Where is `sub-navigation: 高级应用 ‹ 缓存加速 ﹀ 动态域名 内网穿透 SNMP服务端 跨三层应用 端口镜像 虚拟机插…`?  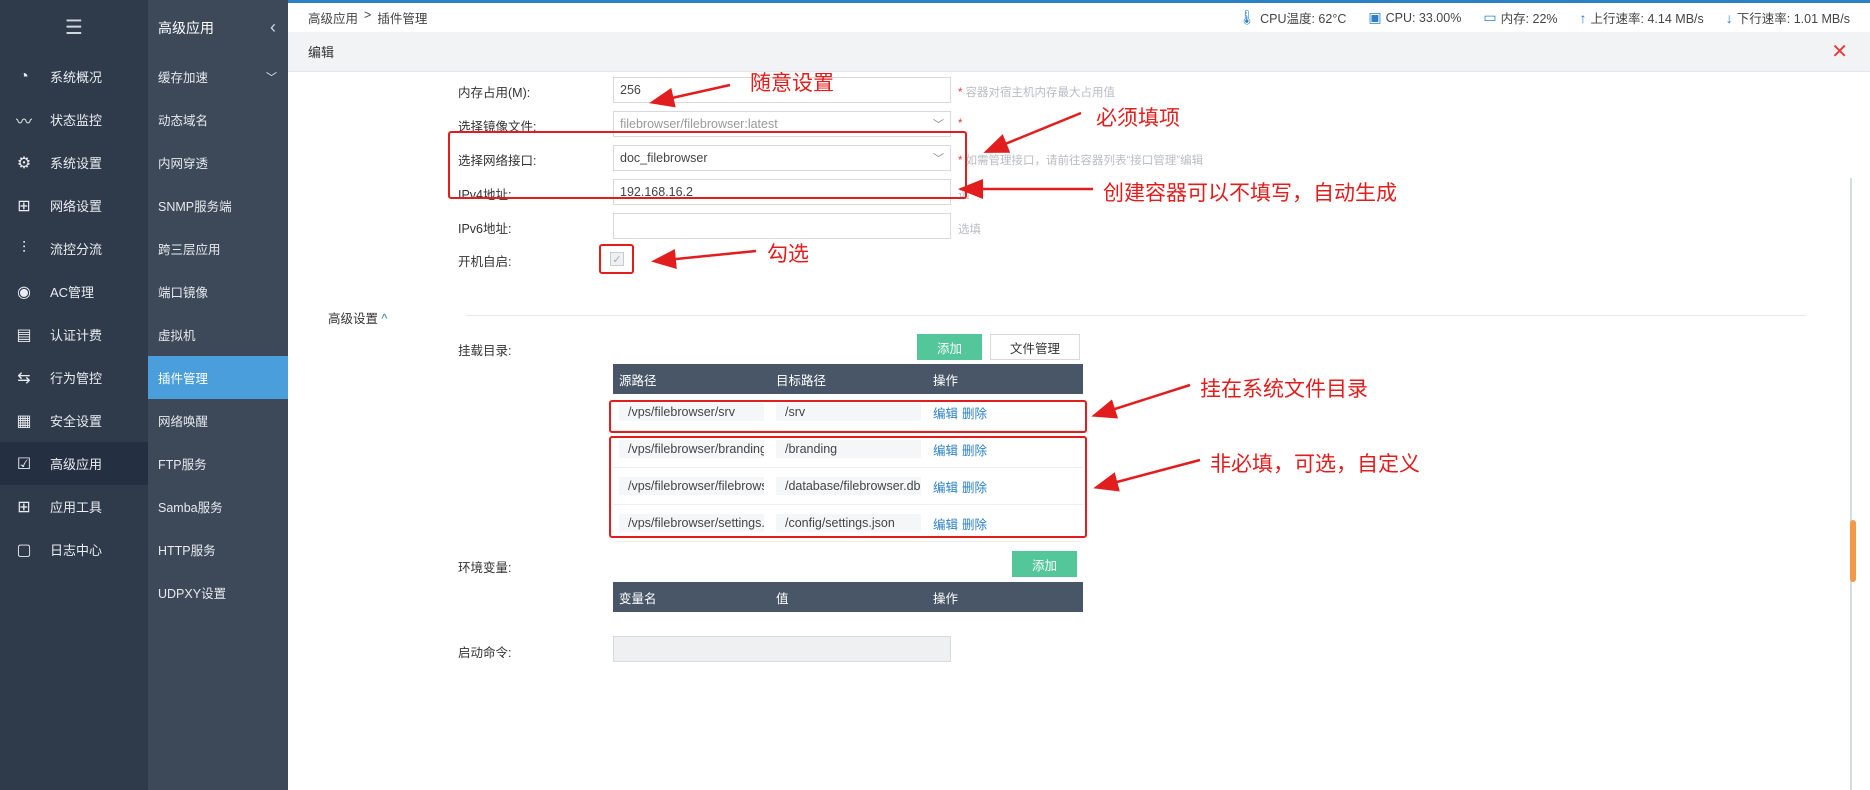
sub-navigation: 高级应用 ‹ 缓存加速 ﹀ 动态域名 内网穿透 SNMP服务端 跨三层应用 端口镜像 虚拟机插… is located at coordinates (218, 395).